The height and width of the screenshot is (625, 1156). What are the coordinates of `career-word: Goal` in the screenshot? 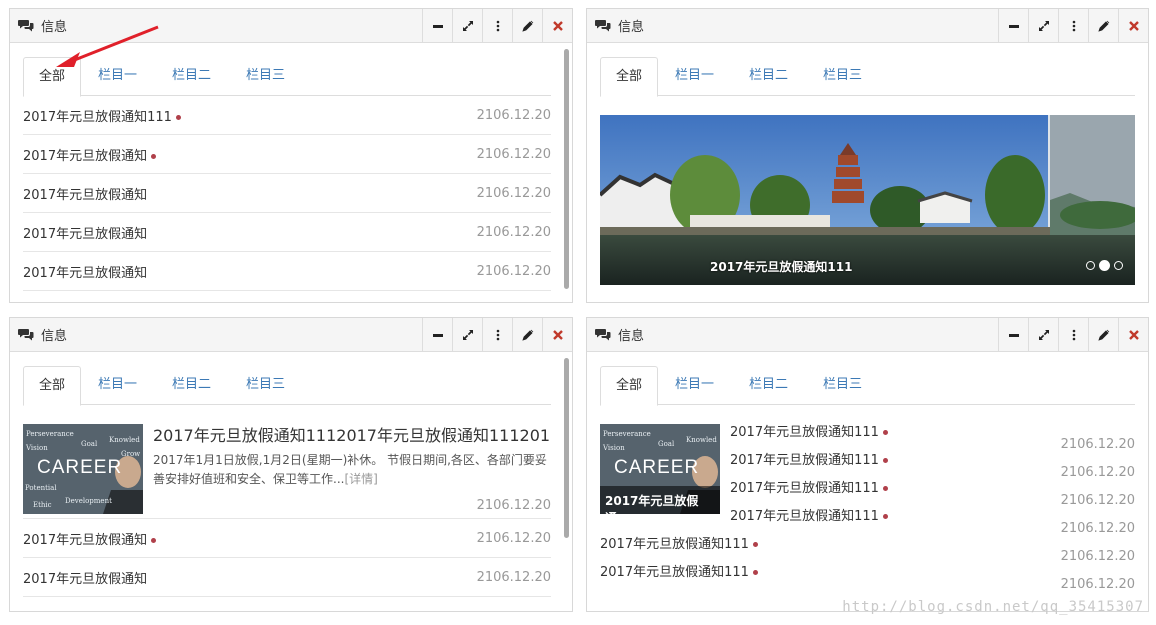 It's located at (89, 444).